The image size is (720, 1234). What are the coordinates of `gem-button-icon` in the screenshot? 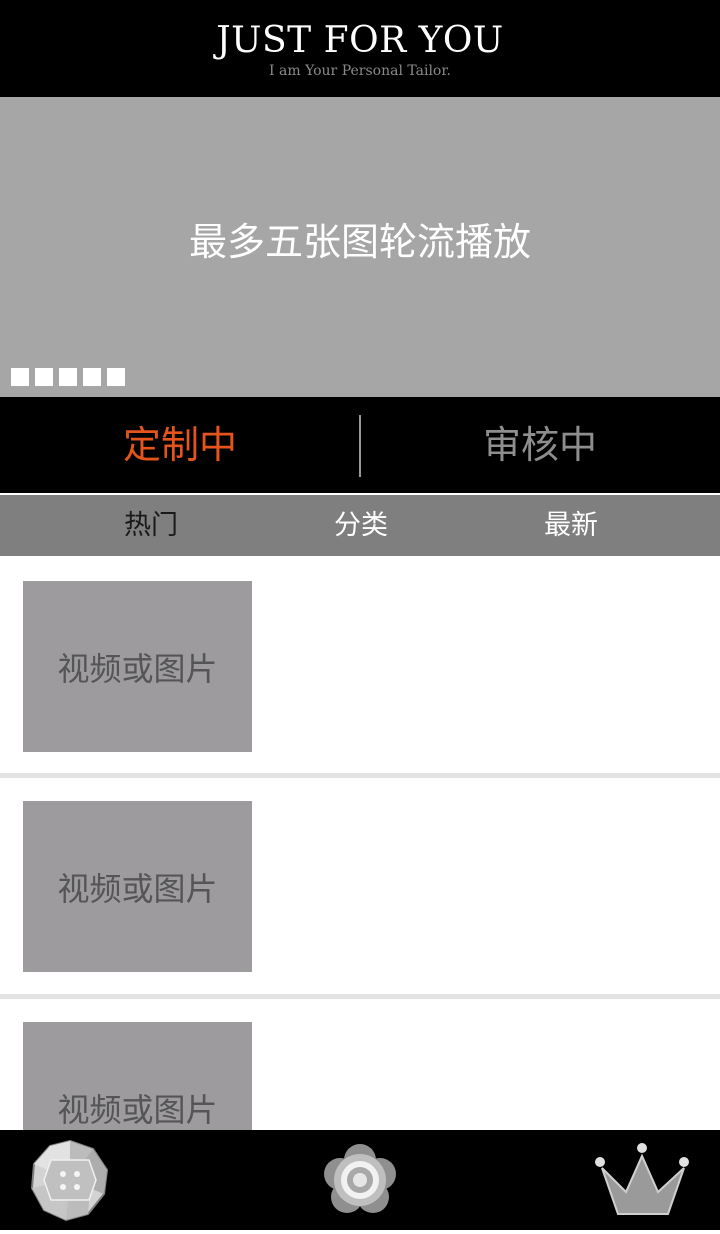 It's located at (69, 1180).